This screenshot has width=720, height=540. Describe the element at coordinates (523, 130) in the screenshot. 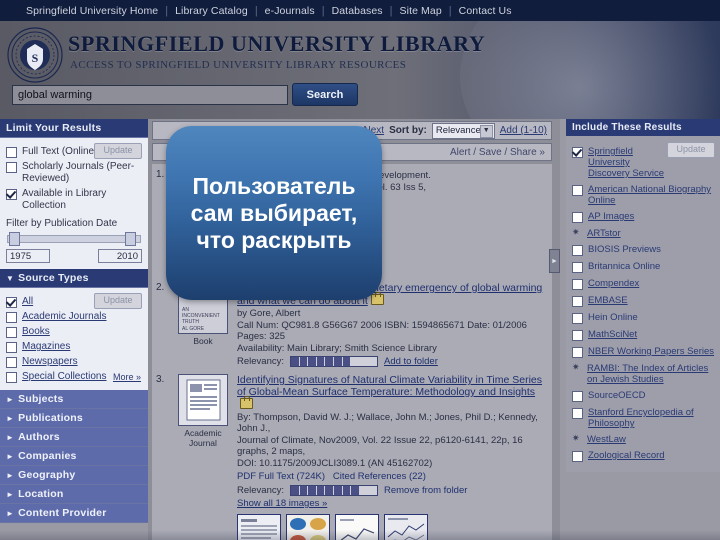

I see `add-results-link: Add (1-10)` at that location.